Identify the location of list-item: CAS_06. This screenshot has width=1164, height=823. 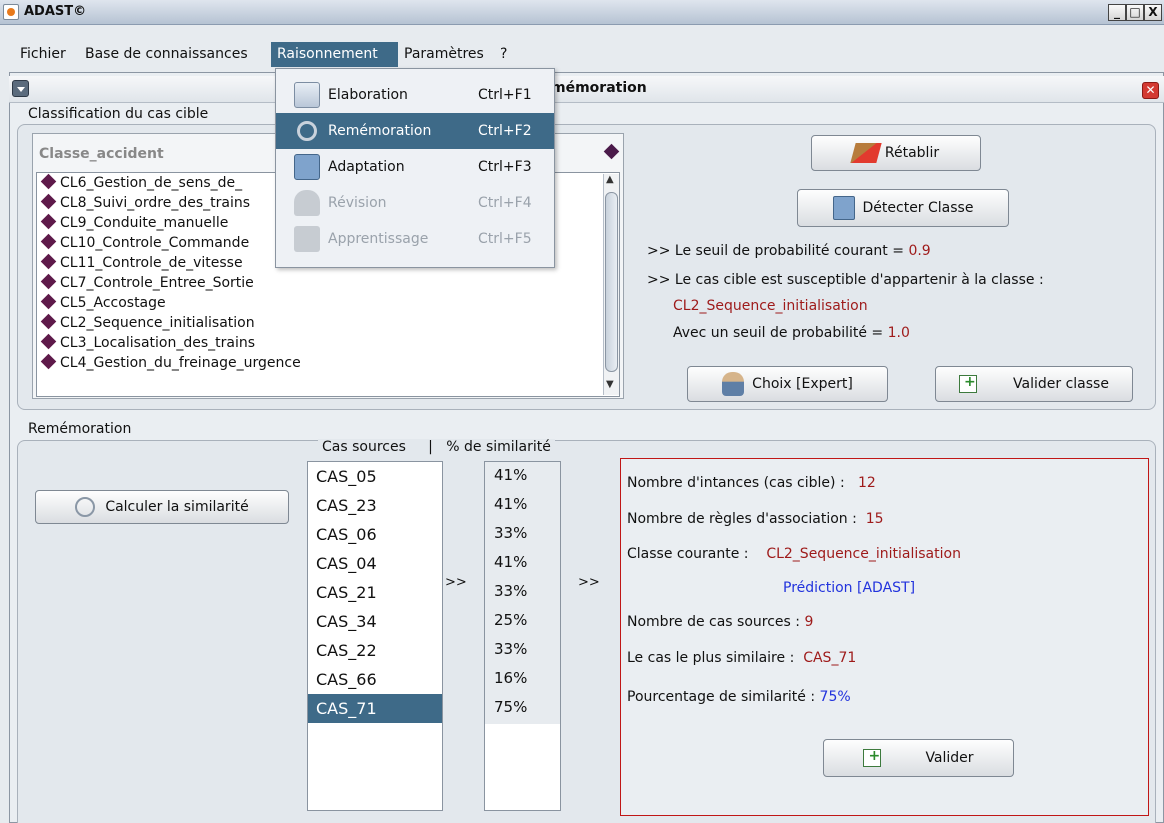
(375, 534).